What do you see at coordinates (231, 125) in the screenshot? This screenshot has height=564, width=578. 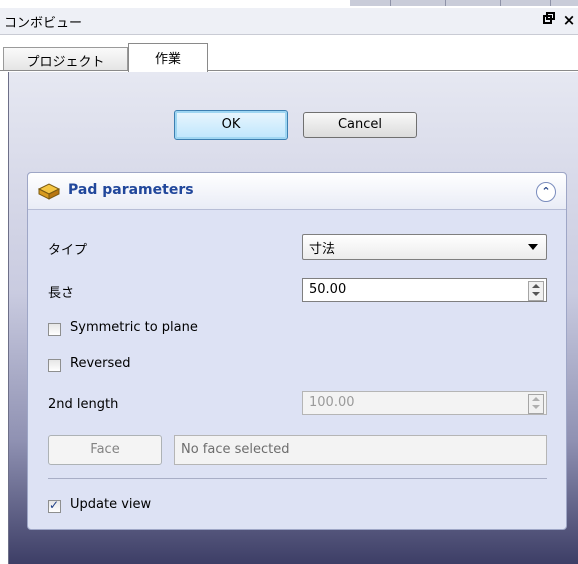 I see `ok-button: OK` at bounding box center [231, 125].